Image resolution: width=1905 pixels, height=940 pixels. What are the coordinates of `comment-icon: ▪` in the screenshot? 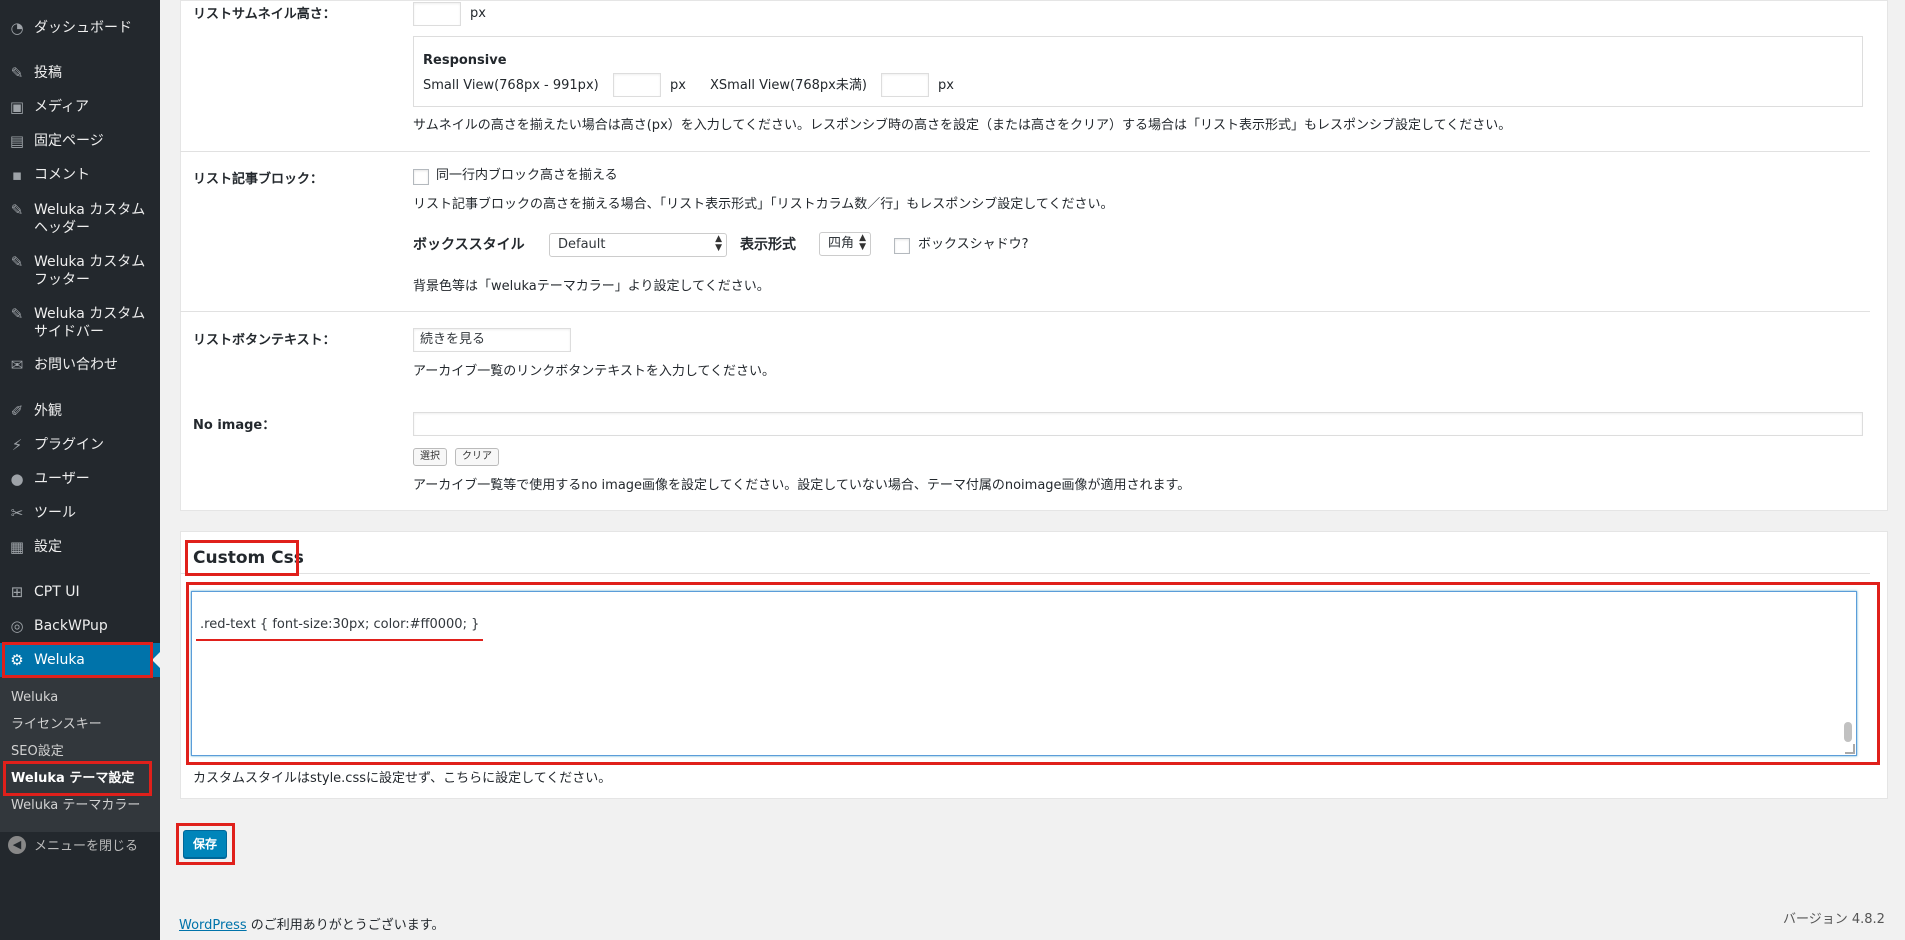 It's located at (17, 175).